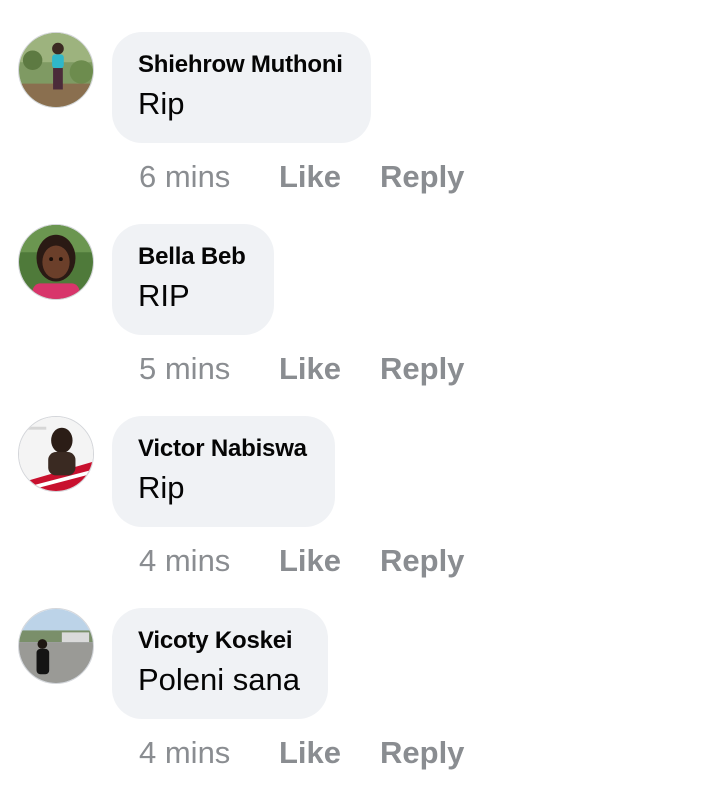 The width and height of the screenshot is (720, 800). Describe the element at coordinates (241, 87) in the screenshot. I see `comment-bubble: Shiehrow Muthoni Rip` at that location.